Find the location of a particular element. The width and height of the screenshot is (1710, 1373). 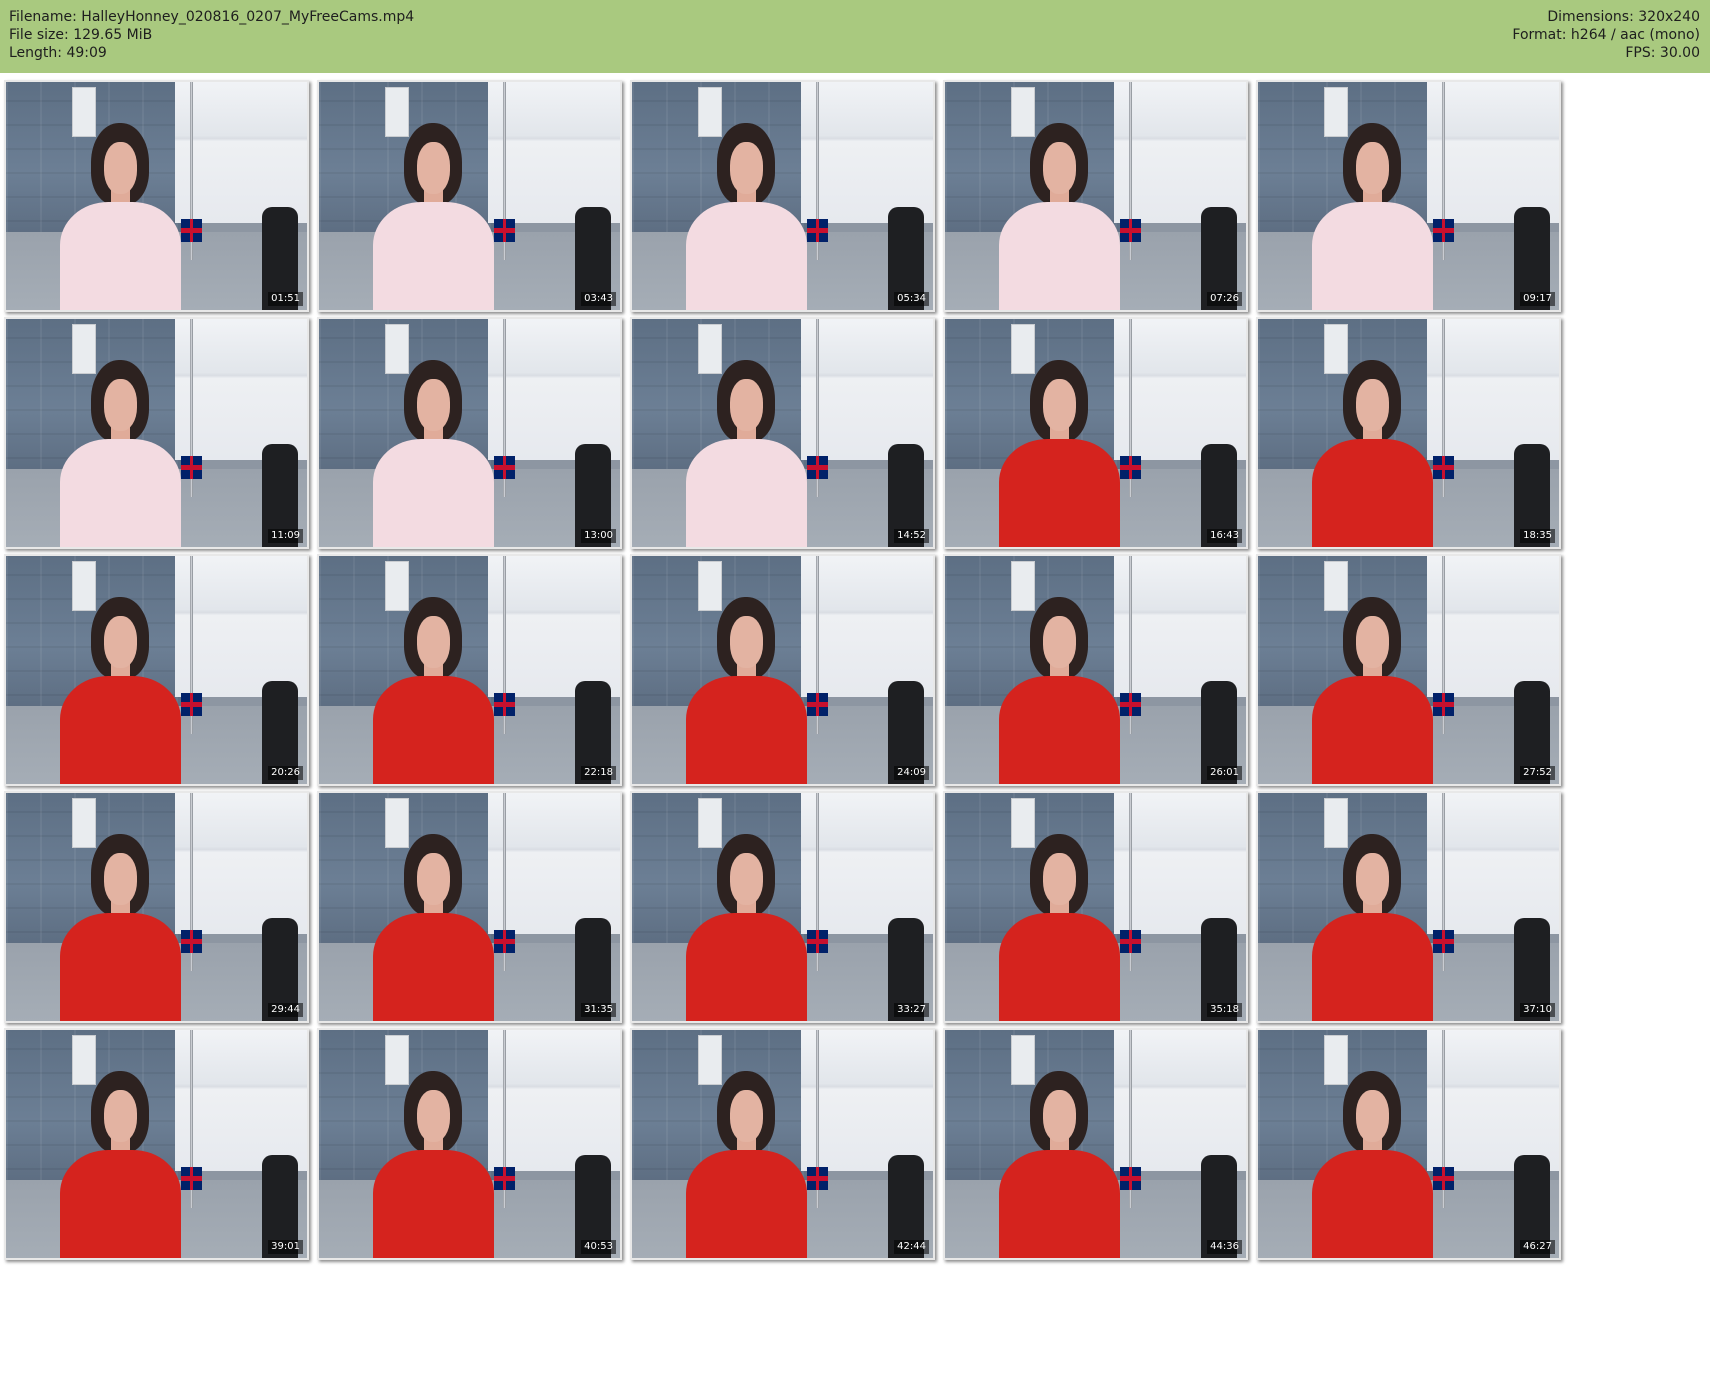

video-thumbnail: 33:27 is located at coordinates (782, 907).